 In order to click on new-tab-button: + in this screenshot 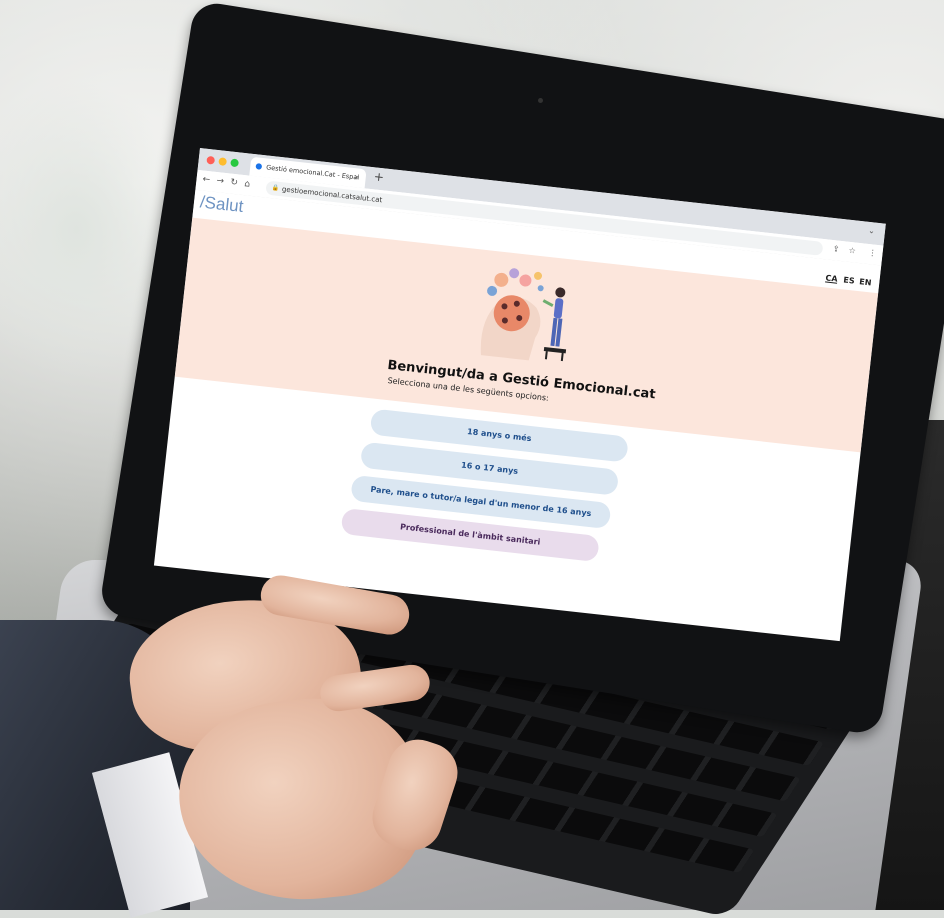, I will do `click(379, 176)`.